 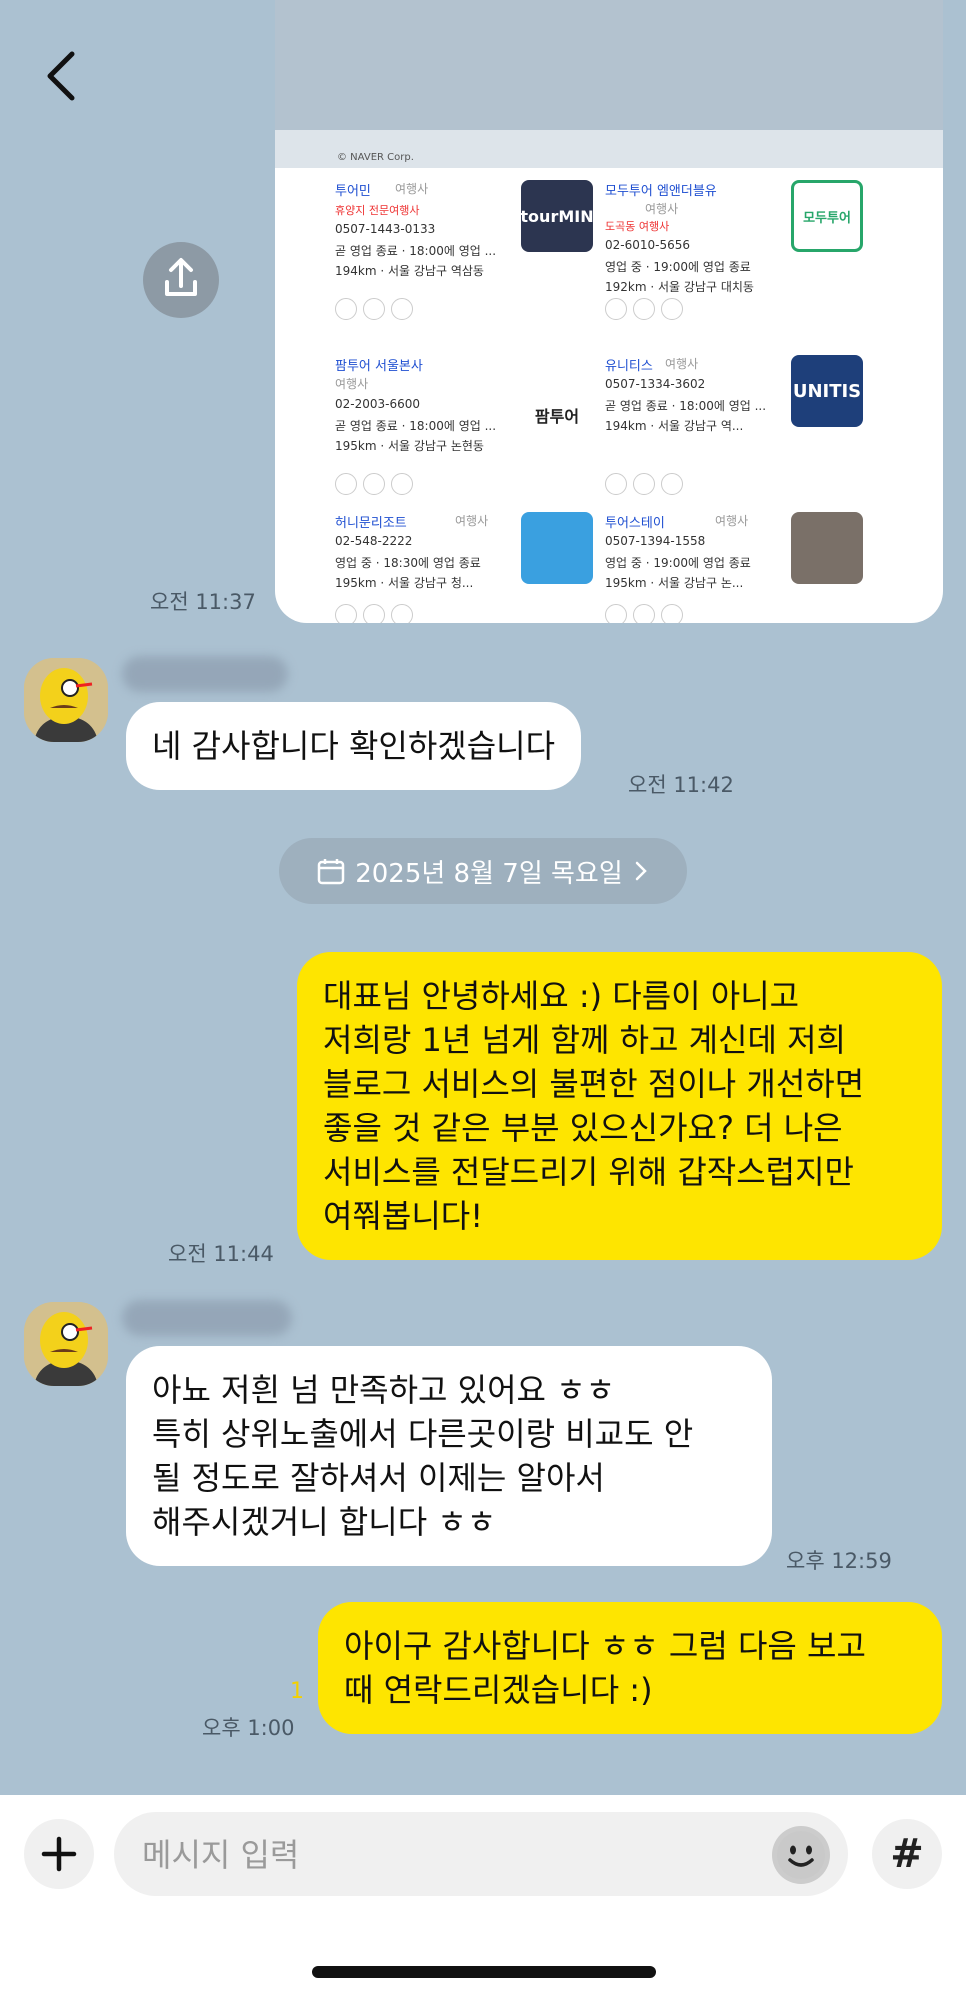 What do you see at coordinates (679, 287) in the screenshot?
I see `listing-distance: 192km · 서울 강남구 대치동` at bounding box center [679, 287].